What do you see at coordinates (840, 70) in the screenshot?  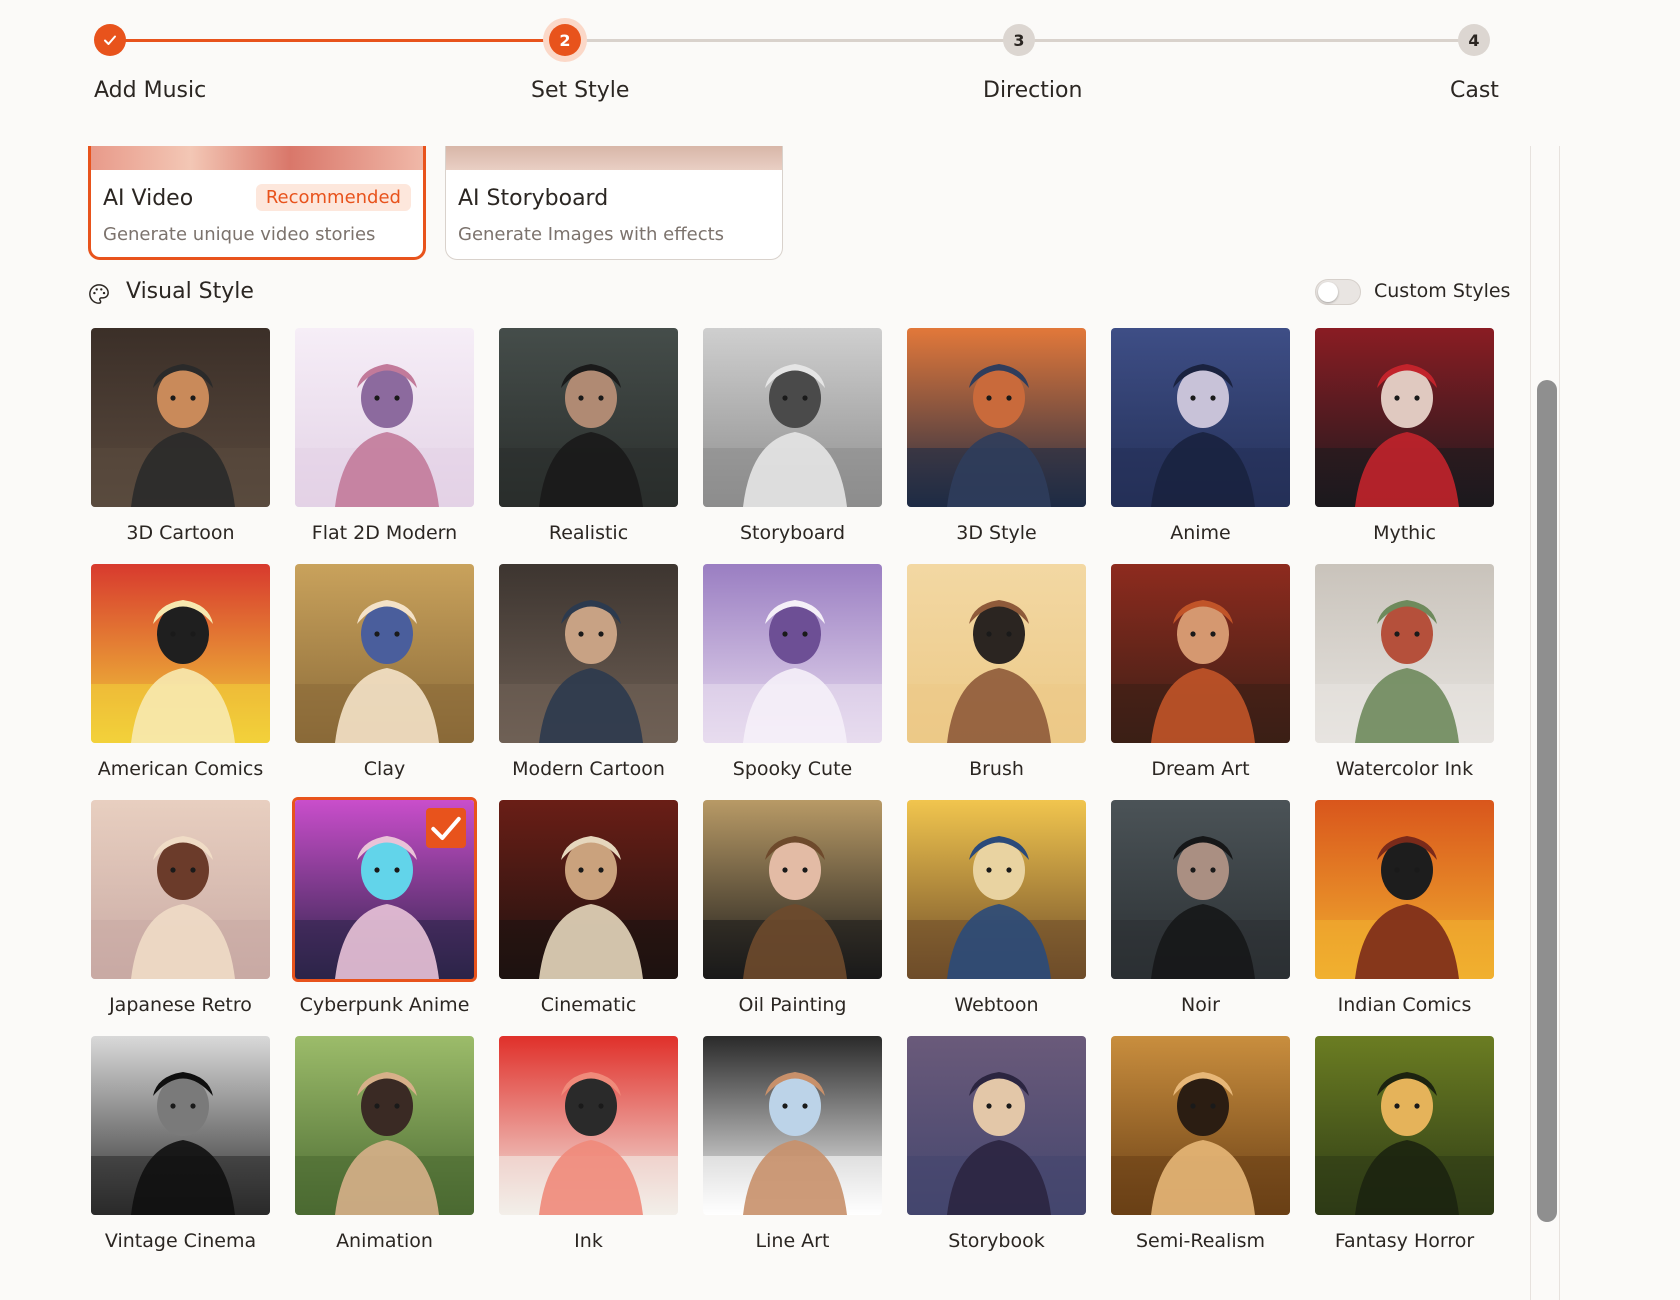 I see `progress-stepper: 2 3 4 Add Music Set Style Direction Cast` at bounding box center [840, 70].